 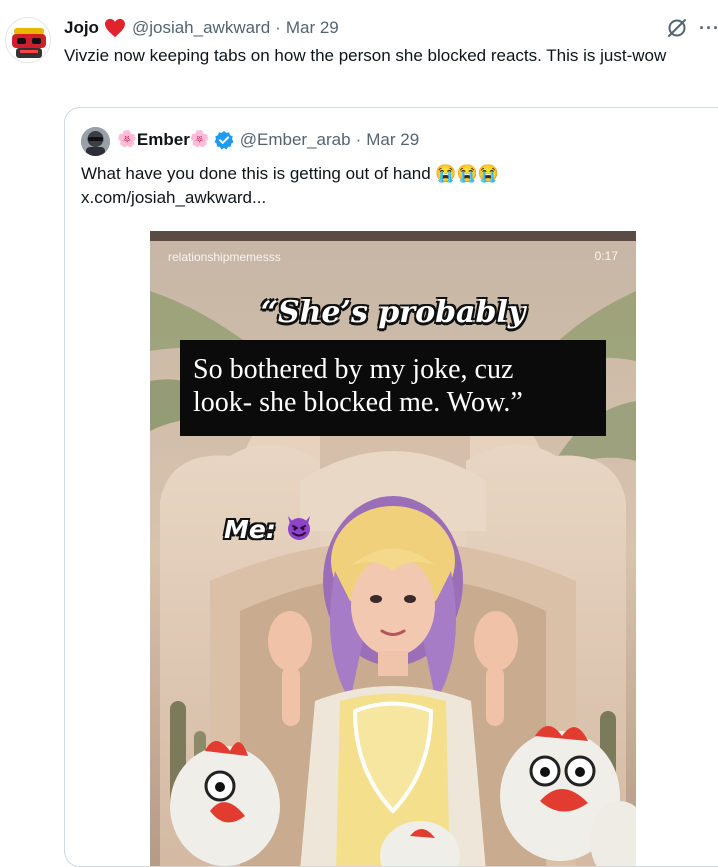 What do you see at coordinates (163, 140) in the screenshot?
I see `quote-author-name: Ember` at bounding box center [163, 140].